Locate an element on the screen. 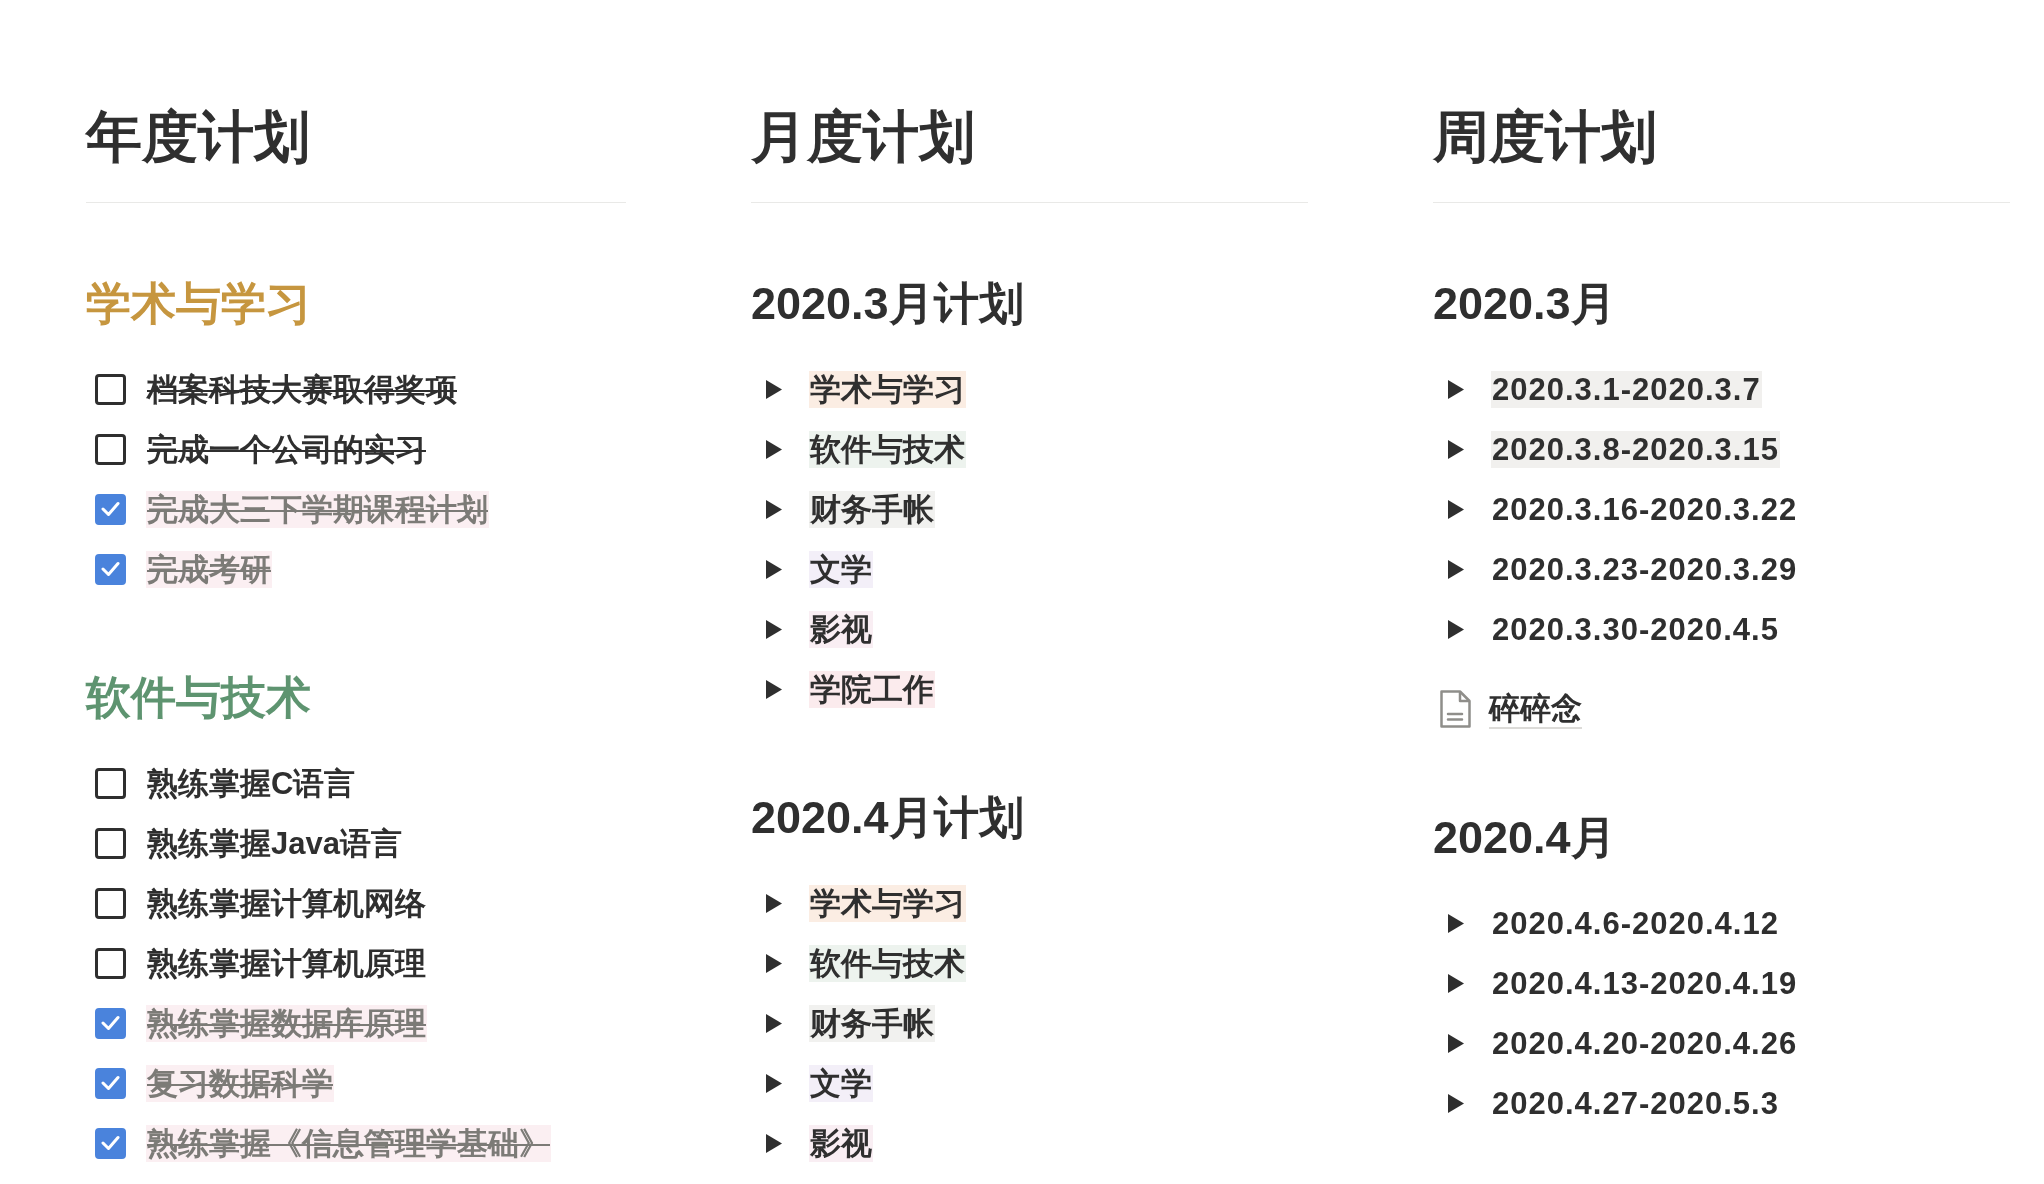  toggle-text: 2020.3.8-2020.3.15 is located at coordinates (1635, 449).